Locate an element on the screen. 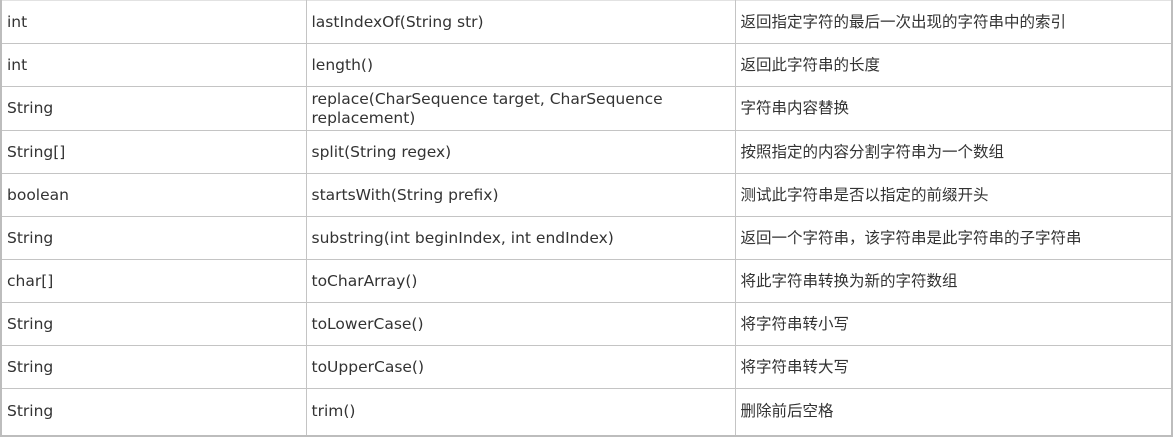  table-row: String toUpperCase() 将字符串转大写 is located at coordinates (586, 367).